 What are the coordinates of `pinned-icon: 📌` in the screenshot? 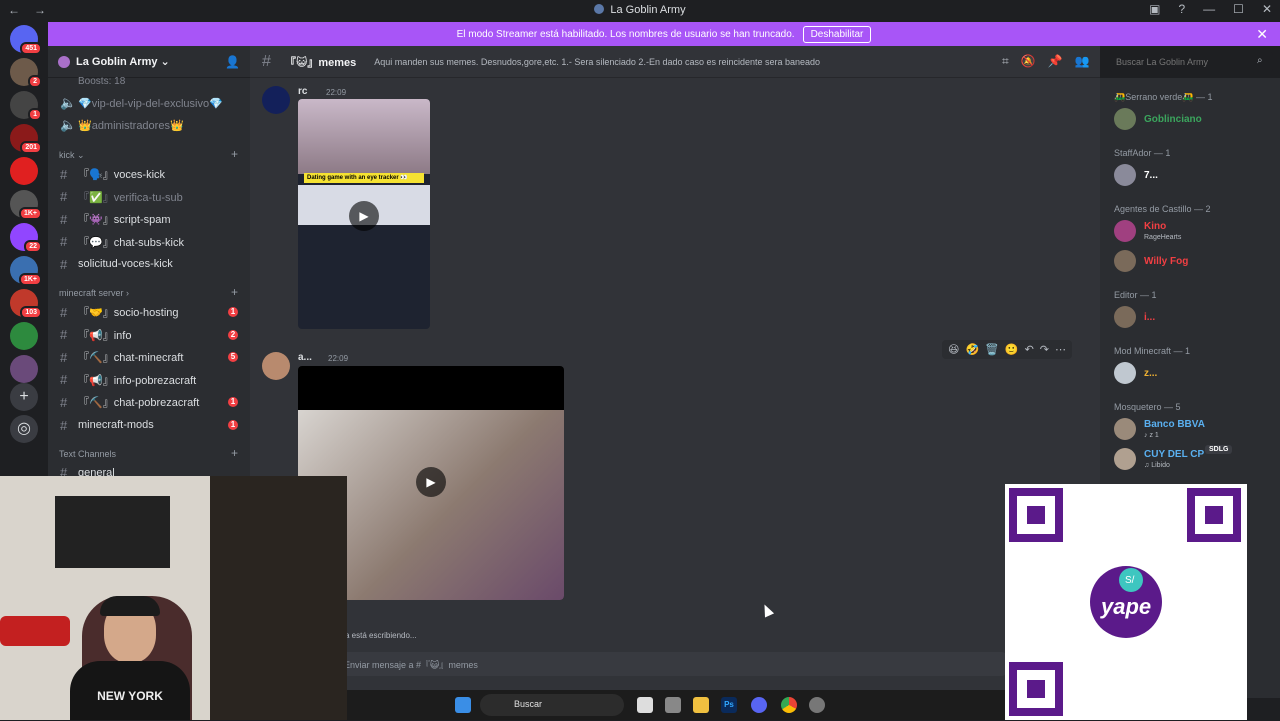 It's located at (1055, 61).